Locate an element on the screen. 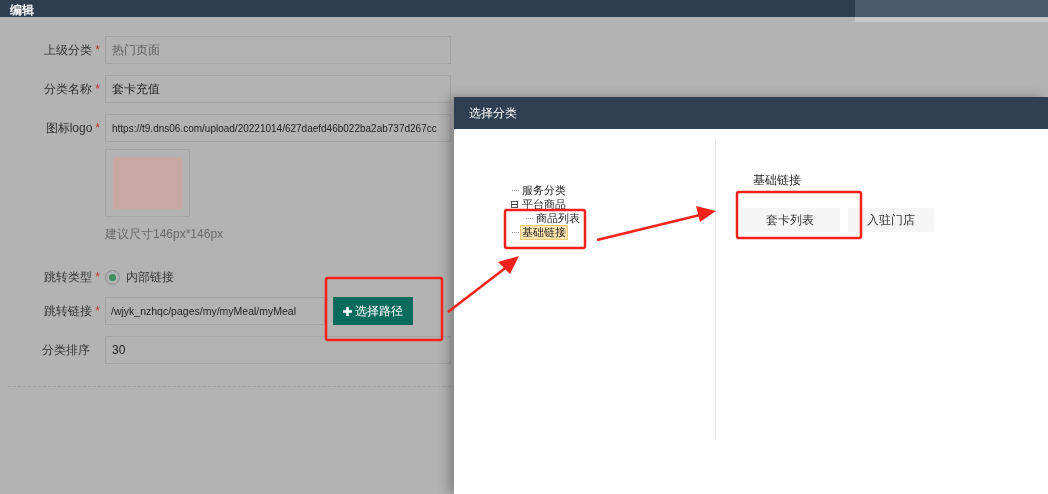 The image size is (1048, 494). choose-path-button: 选择路径 is located at coordinates (373, 311).